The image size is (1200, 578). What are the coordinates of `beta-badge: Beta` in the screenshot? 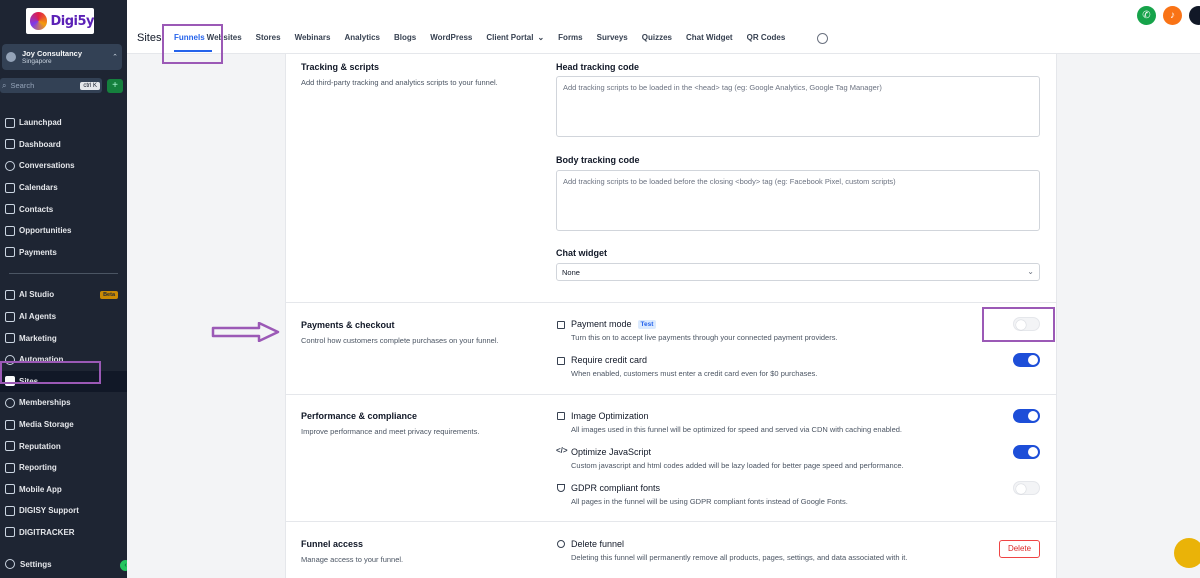 It's located at (109, 294).